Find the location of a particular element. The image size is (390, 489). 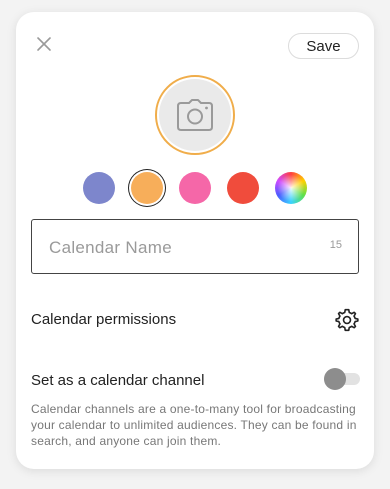

color-swatch-pink is located at coordinates (195, 188).